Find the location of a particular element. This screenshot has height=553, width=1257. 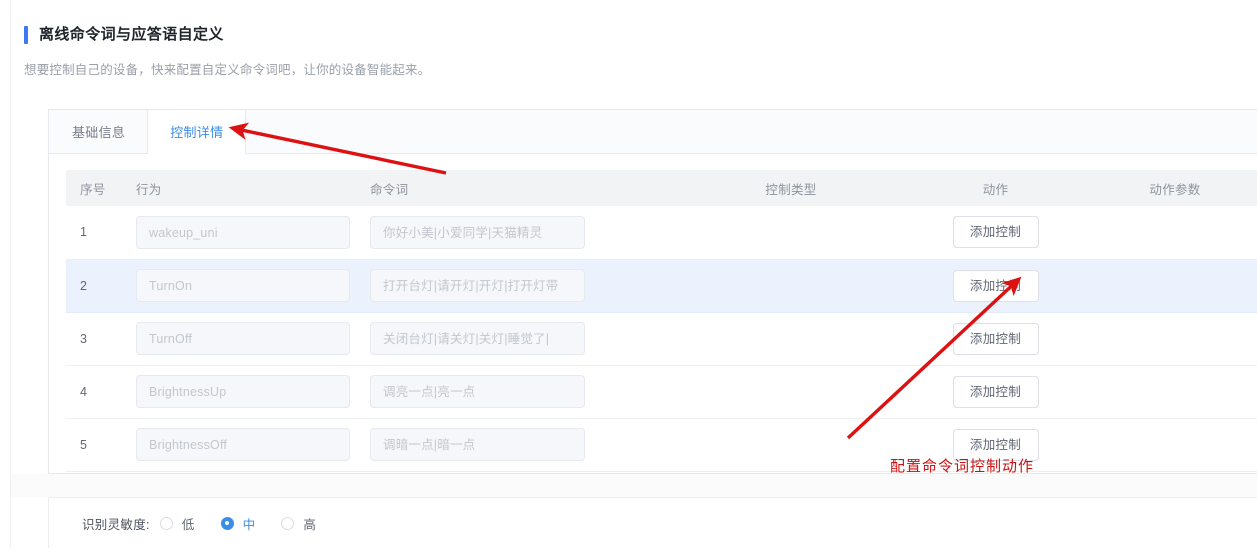

cell-behavior: BrightnessOff is located at coordinates (241, 445).